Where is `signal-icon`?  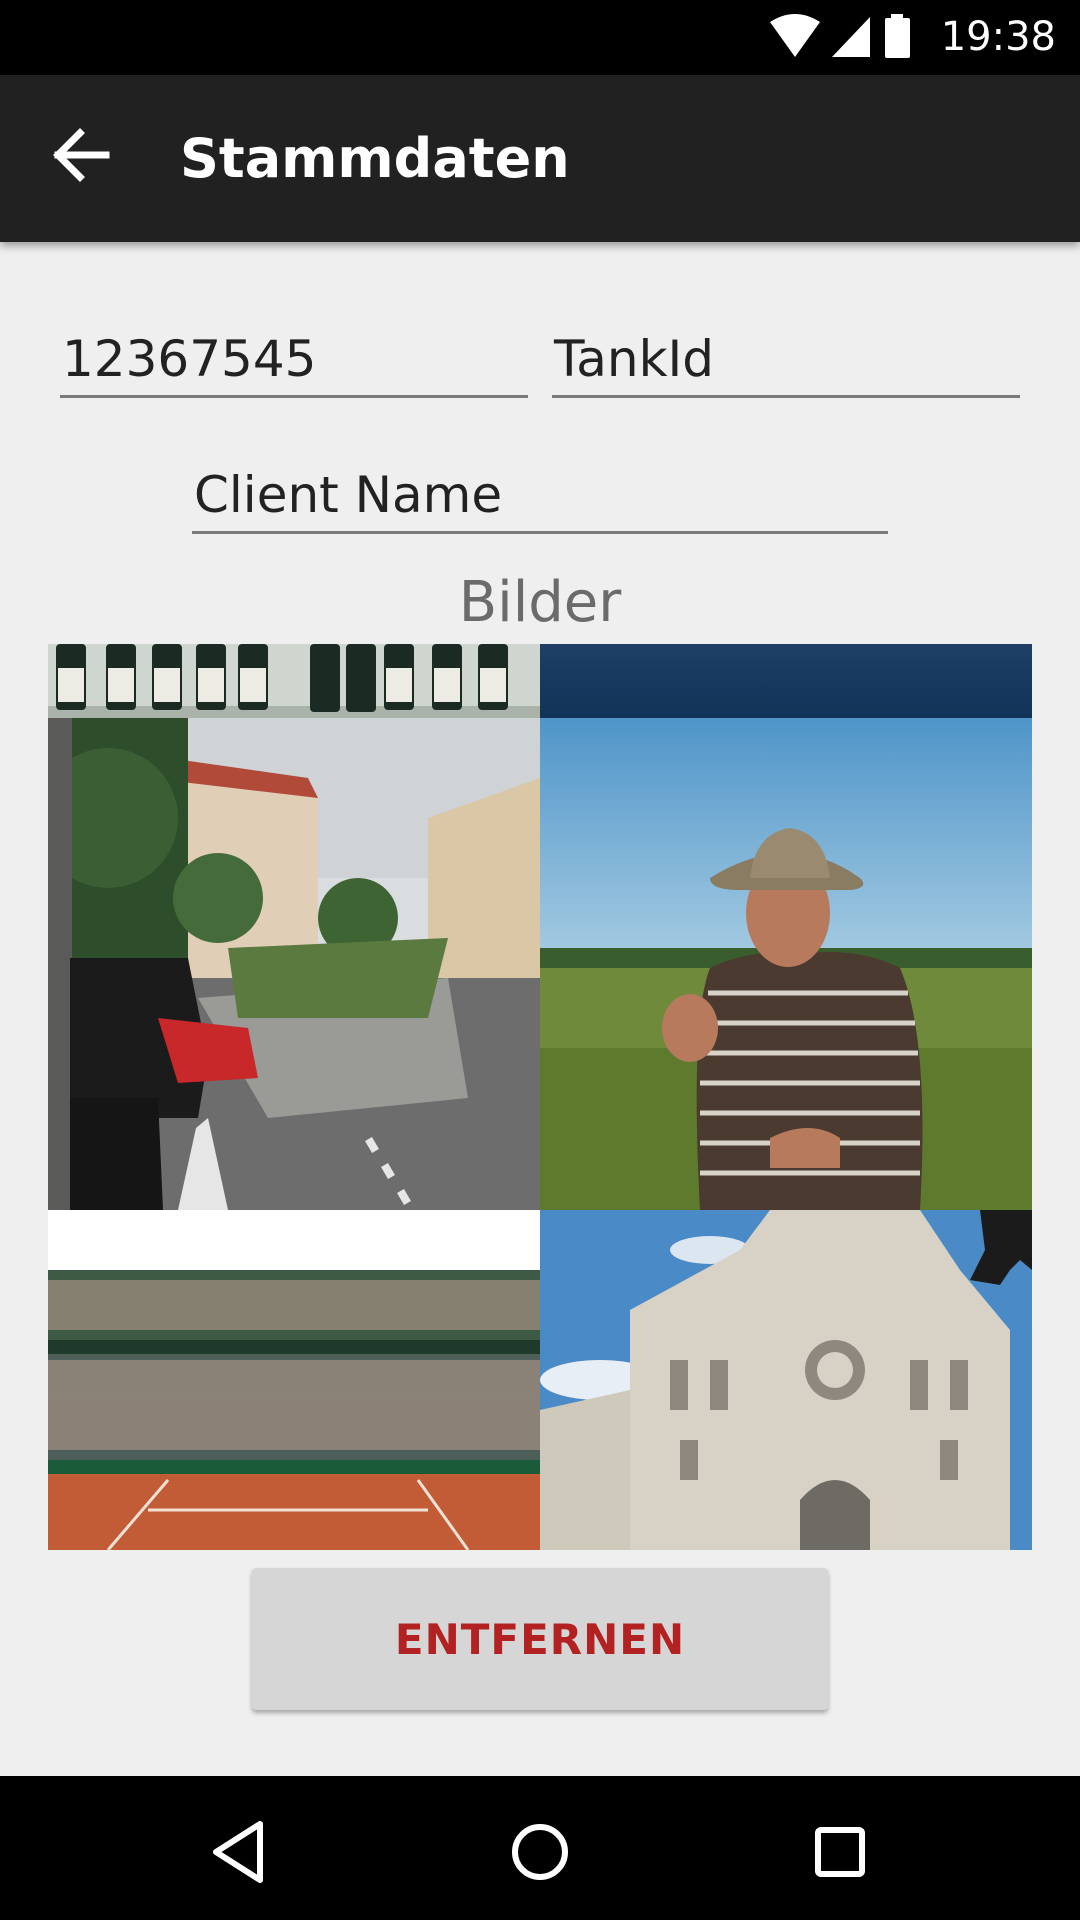
signal-icon is located at coordinates (851, 37).